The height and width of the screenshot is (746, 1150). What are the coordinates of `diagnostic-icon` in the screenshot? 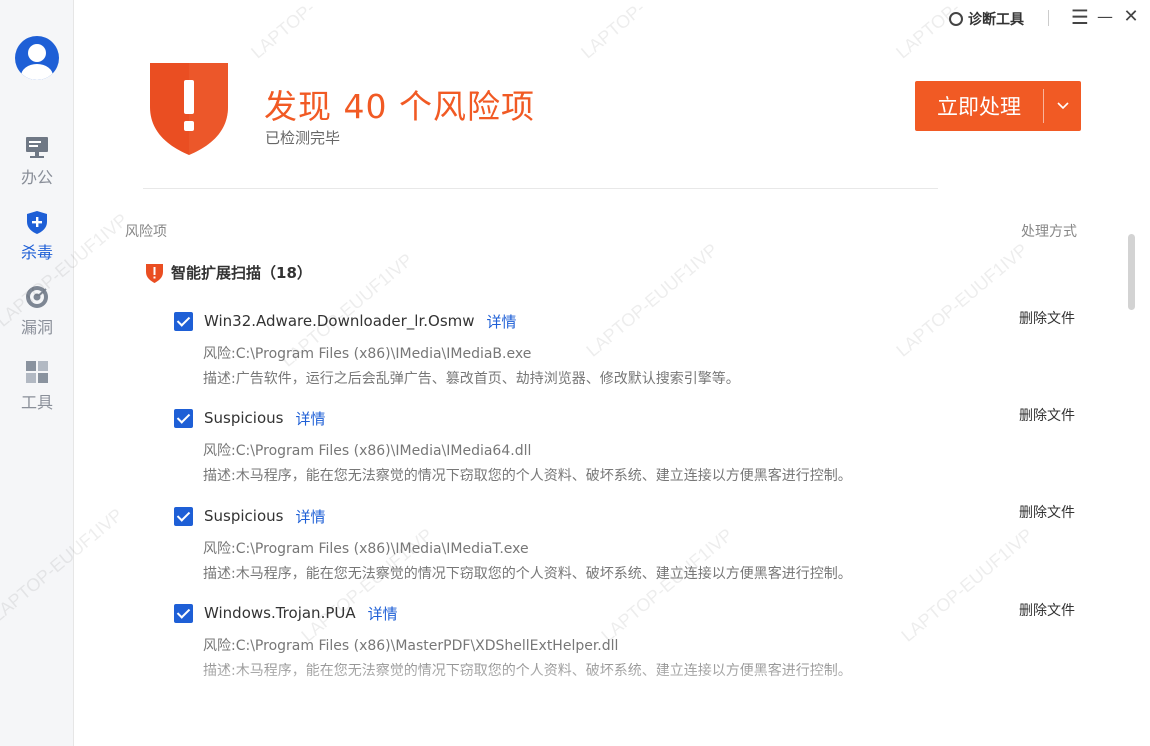 It's located at (956, 19).